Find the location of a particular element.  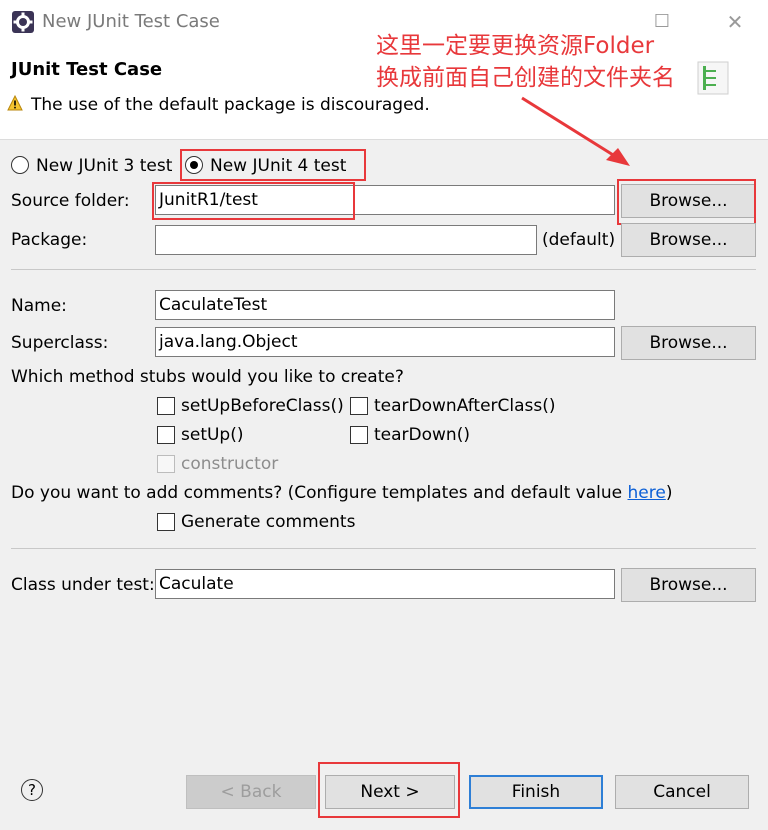

setup-checkbox is located at coordinates (166, 435).